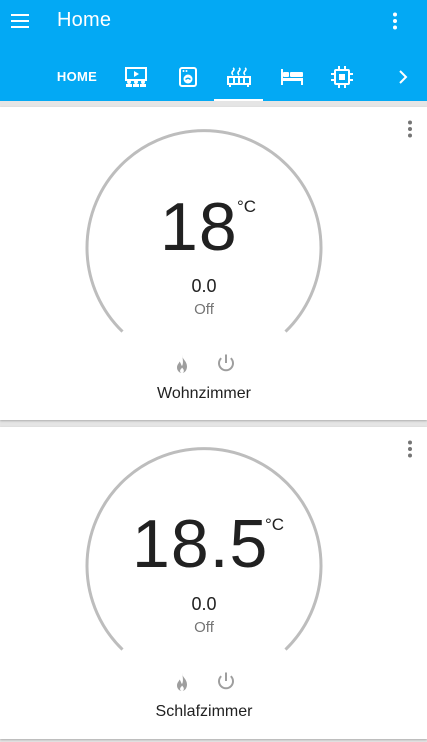 The width and height of the screenshot is (427, 742). I want to click on app-header: Home HOME, so click(213, 50).